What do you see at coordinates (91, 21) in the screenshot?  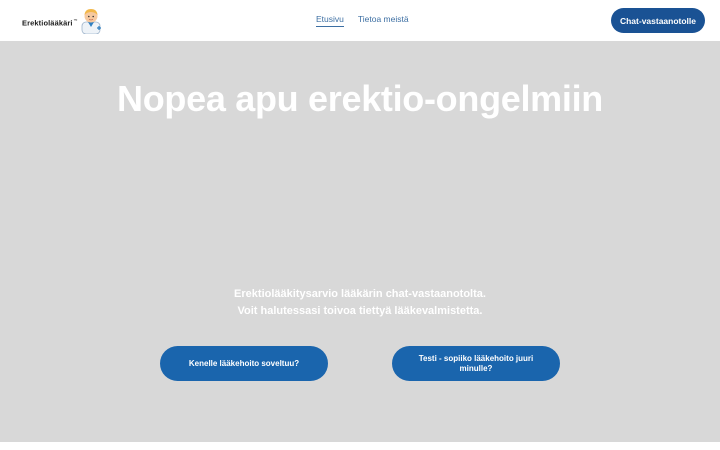 I see `doctor-mascot-icon` at bounding box center [91, 21].